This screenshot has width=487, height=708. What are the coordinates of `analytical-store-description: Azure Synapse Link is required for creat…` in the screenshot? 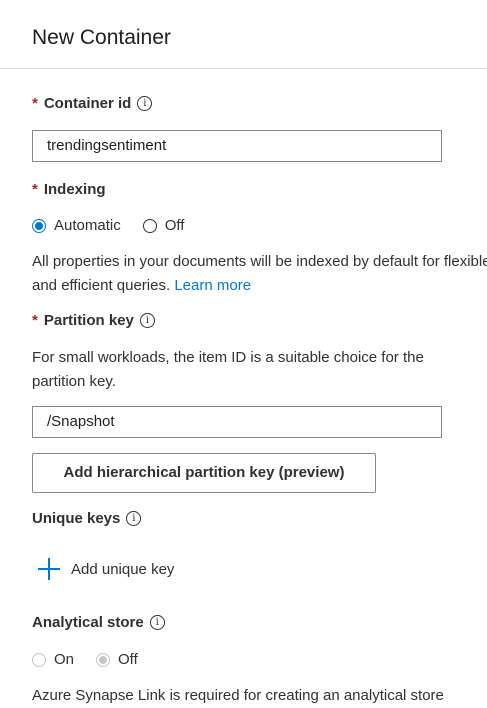 It's located at (238, 695).